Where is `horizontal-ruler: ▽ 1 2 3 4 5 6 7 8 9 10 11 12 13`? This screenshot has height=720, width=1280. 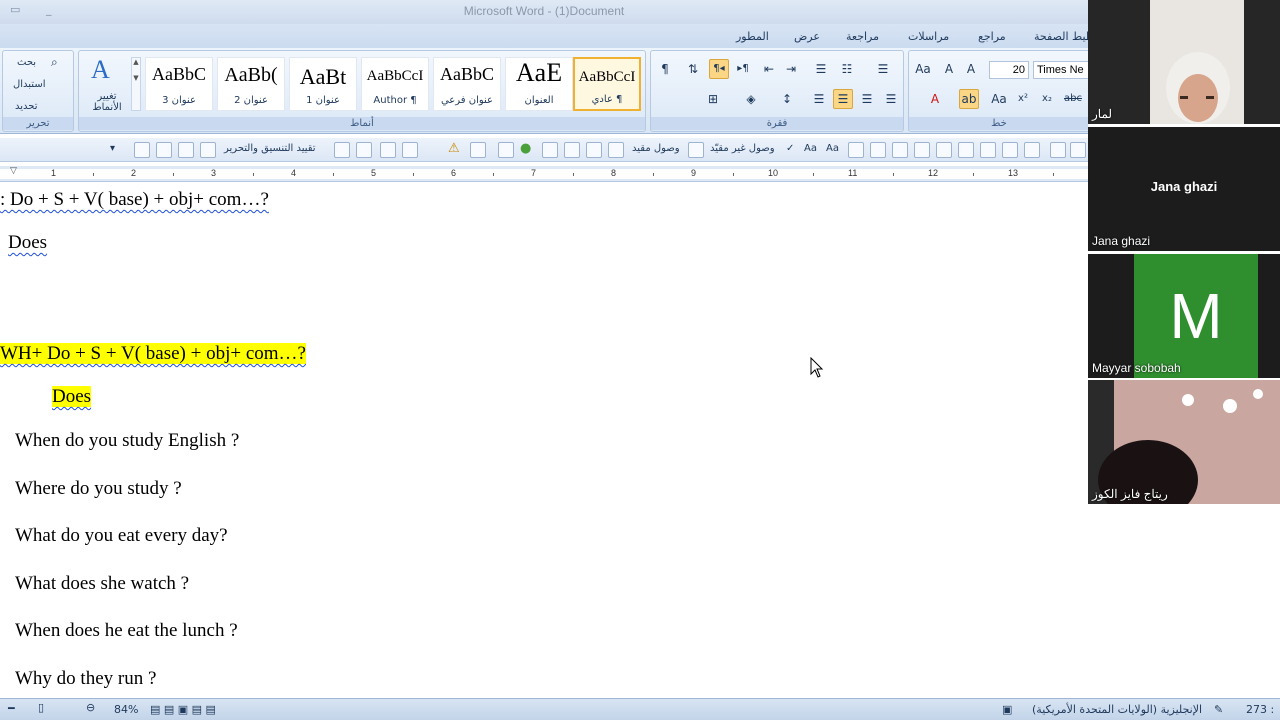 horizontal-ruler: ▽ 1 2 3 4 5 6 7 8 9 10 11 12 13 is located at coordinates (544, 173).